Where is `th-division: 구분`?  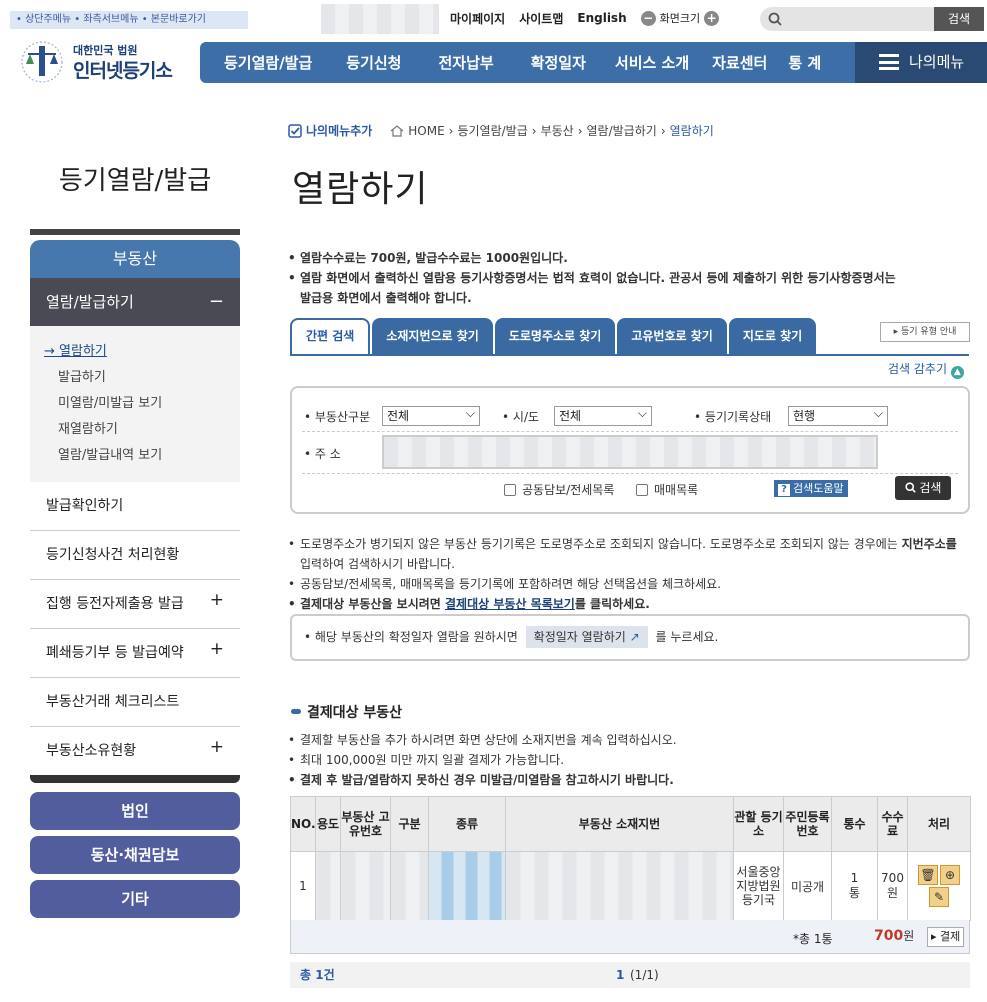 th-division: 구분 is located at coordinates (409, 824).